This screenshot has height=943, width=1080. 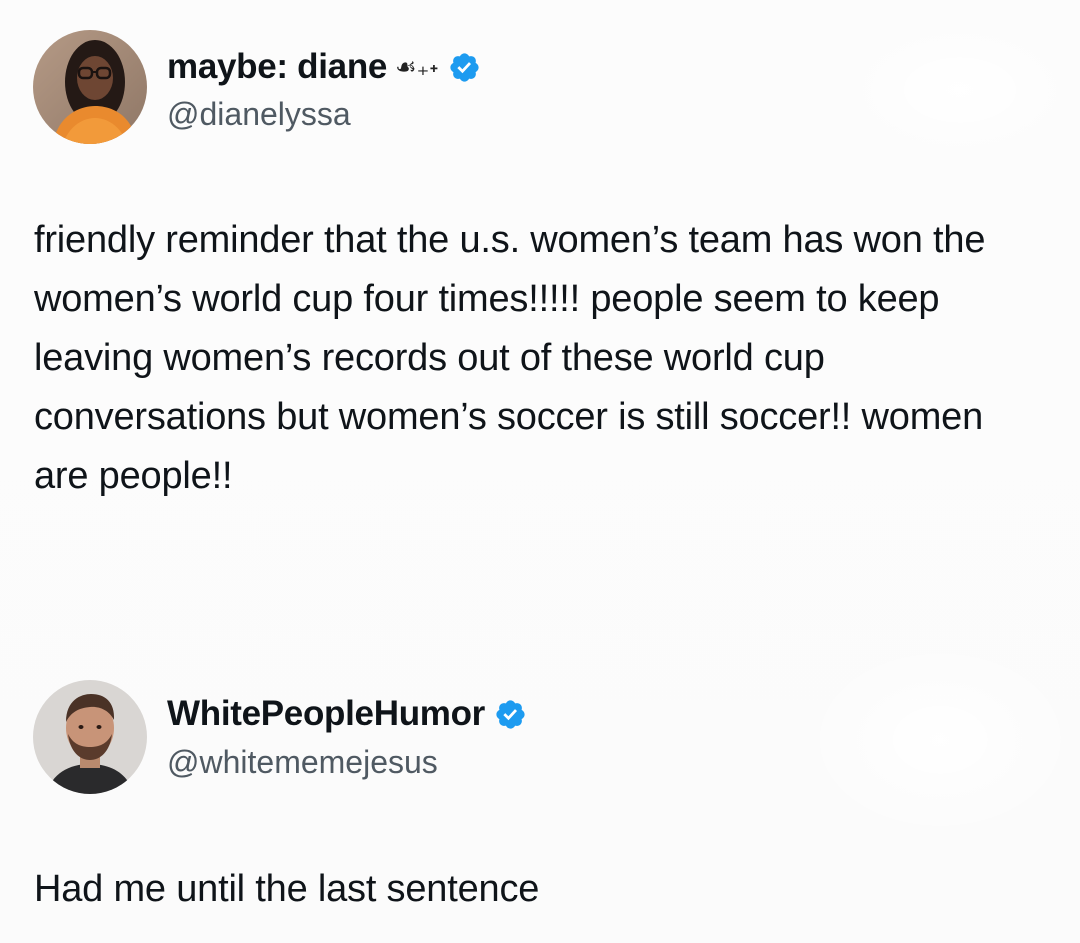 I want to click on avatar-photo-man, so click(x=90, y=737).